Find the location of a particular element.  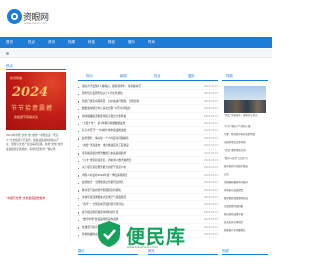

nav-item-finance: 财经 is located at coordinates (111, 42).